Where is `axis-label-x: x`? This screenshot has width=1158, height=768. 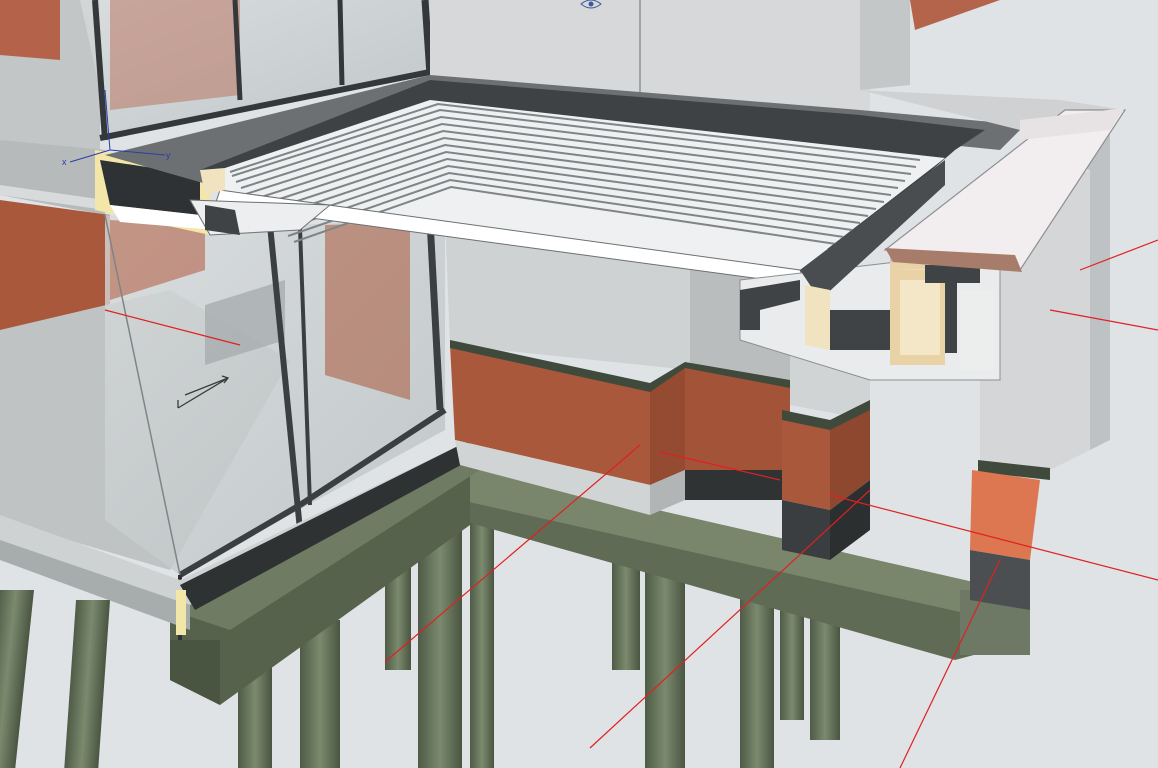 axis-label-x: x is located at coordinates (64, 162).